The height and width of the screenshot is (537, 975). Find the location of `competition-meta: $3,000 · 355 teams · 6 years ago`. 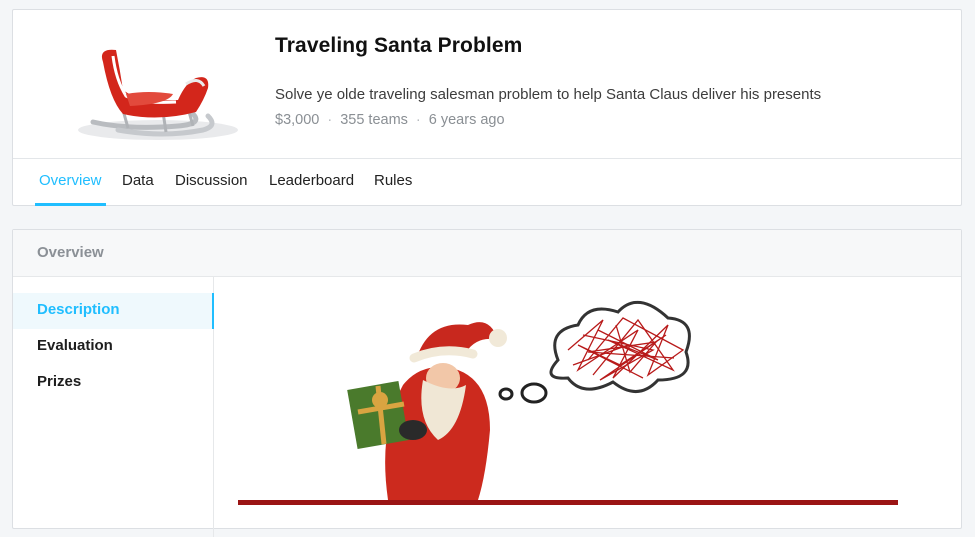

competition-meta: $3,000 · 355 teams · 6 years ago is located at coordinates (390, 120).